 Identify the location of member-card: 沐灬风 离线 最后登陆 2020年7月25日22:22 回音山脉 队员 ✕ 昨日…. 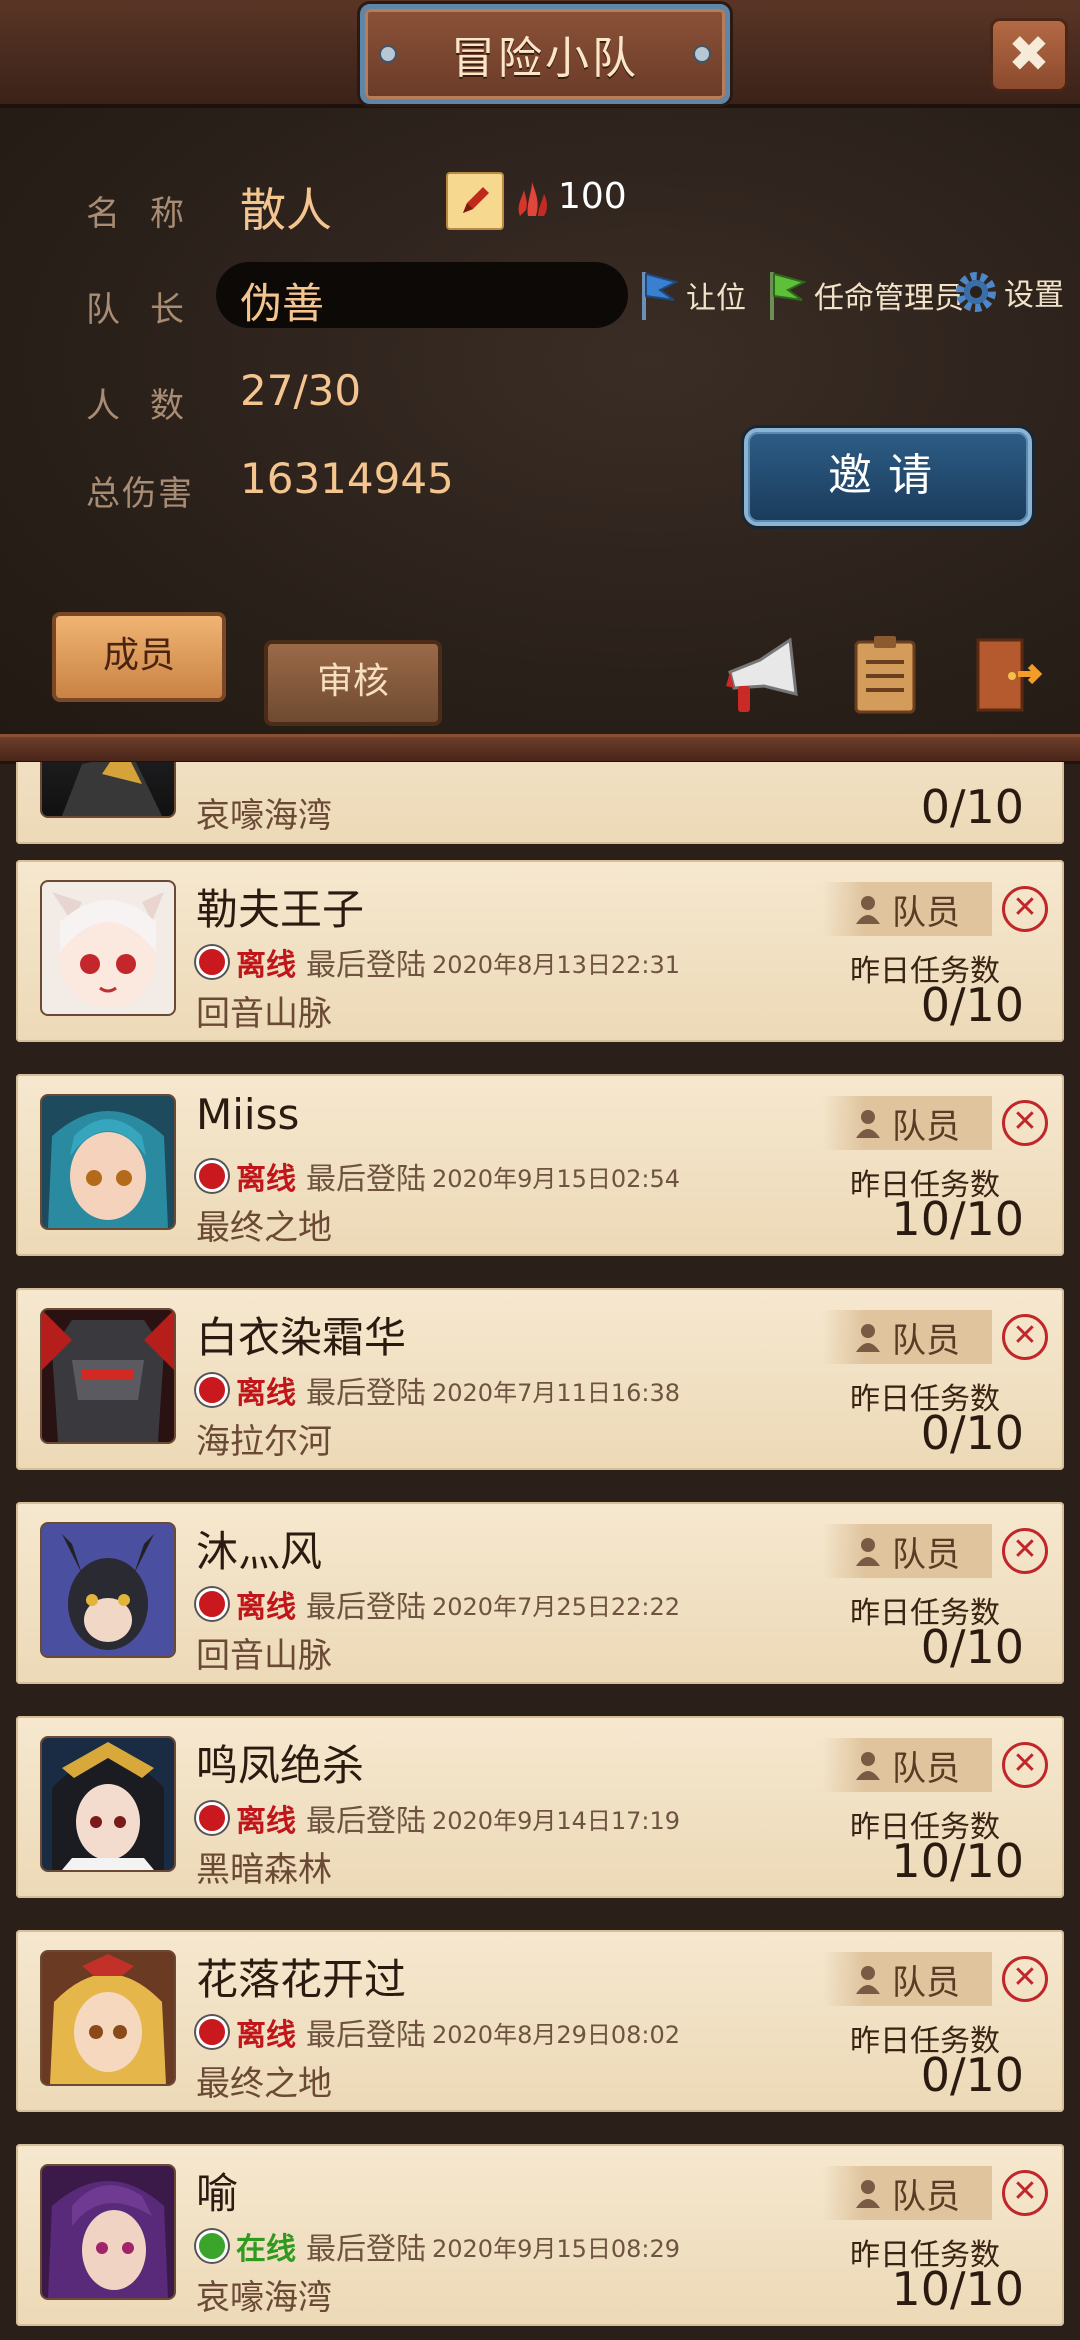
(540, 1593).